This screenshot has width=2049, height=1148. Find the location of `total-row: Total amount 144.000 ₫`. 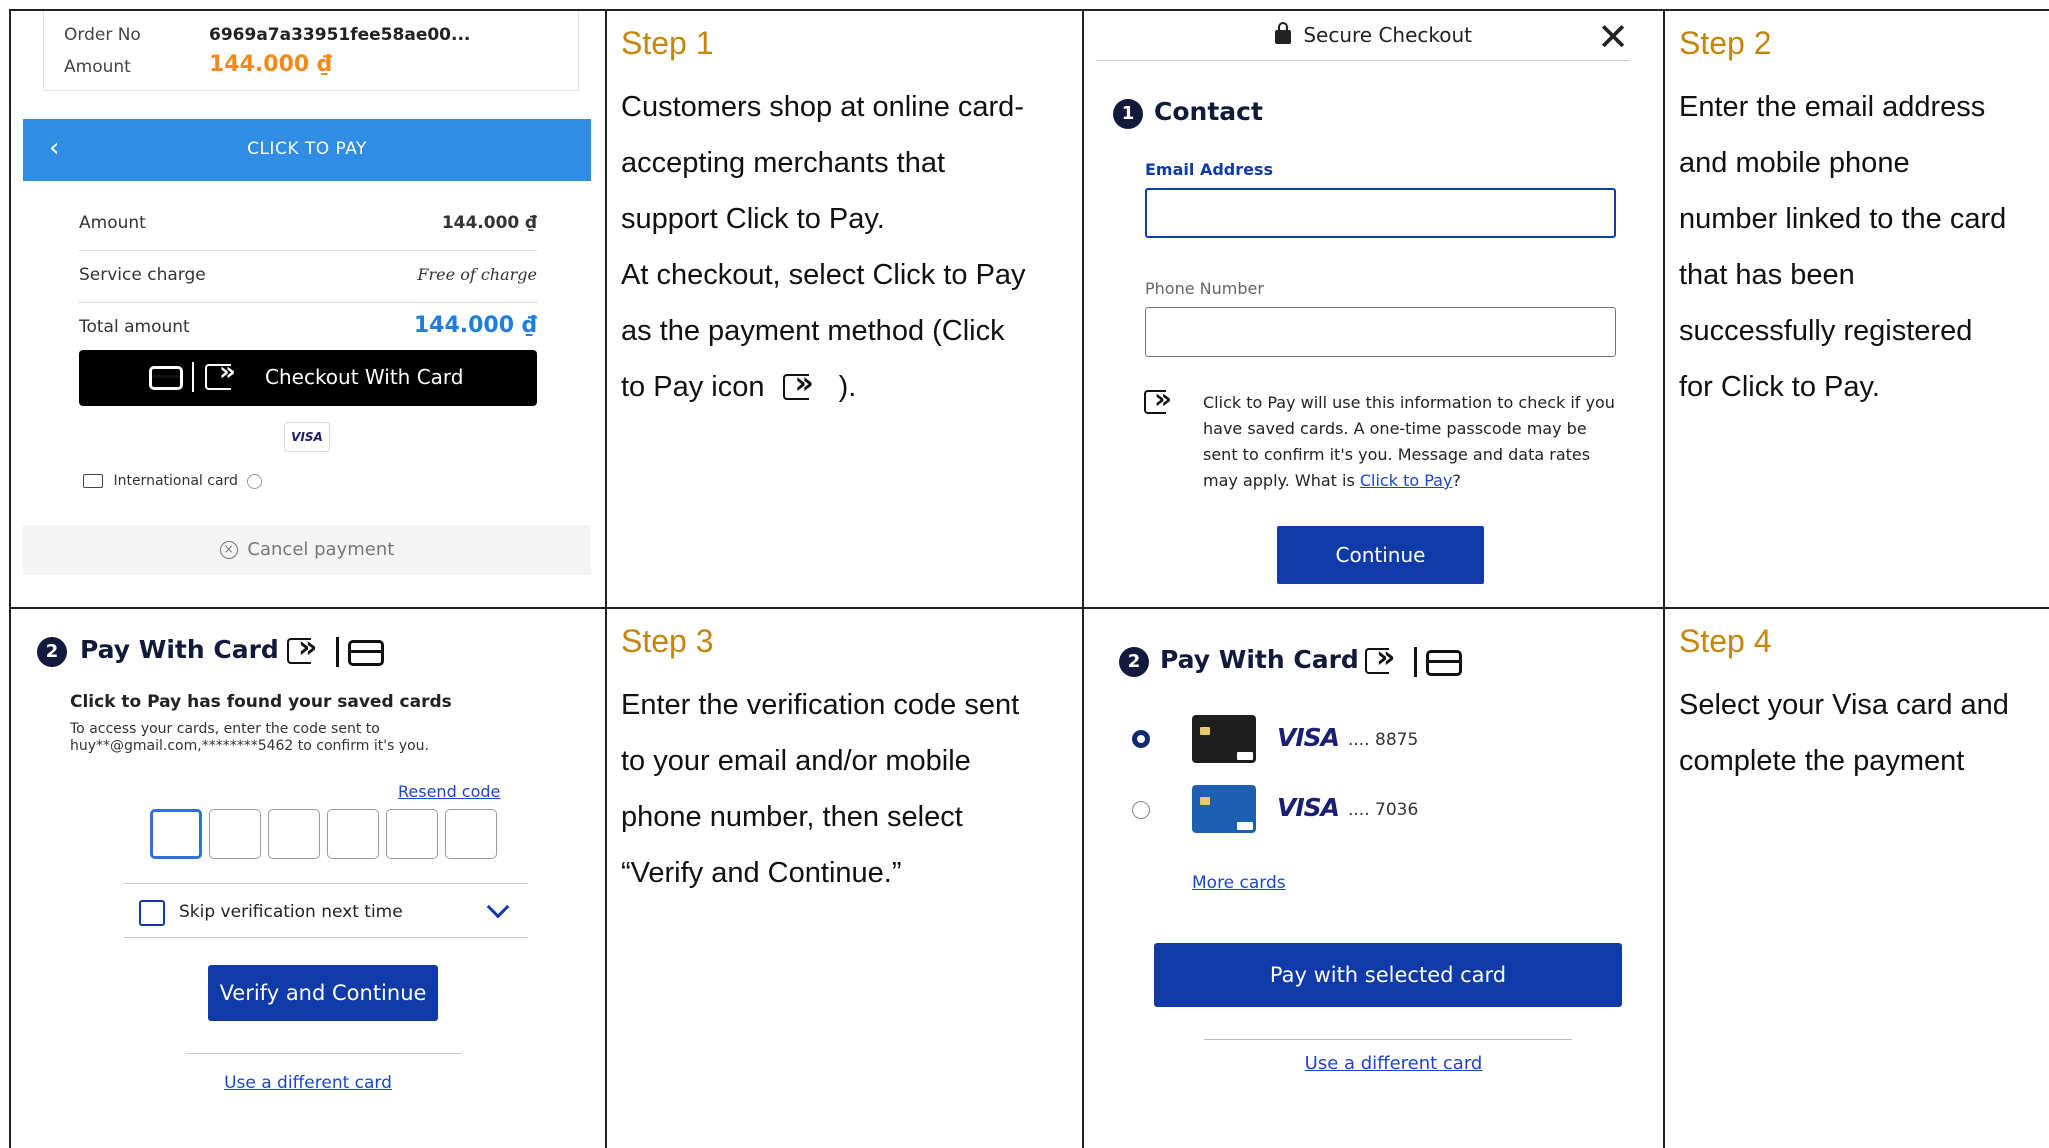

total-row: Total amount 144.000 ₫ is located at coordinates (308, 329).